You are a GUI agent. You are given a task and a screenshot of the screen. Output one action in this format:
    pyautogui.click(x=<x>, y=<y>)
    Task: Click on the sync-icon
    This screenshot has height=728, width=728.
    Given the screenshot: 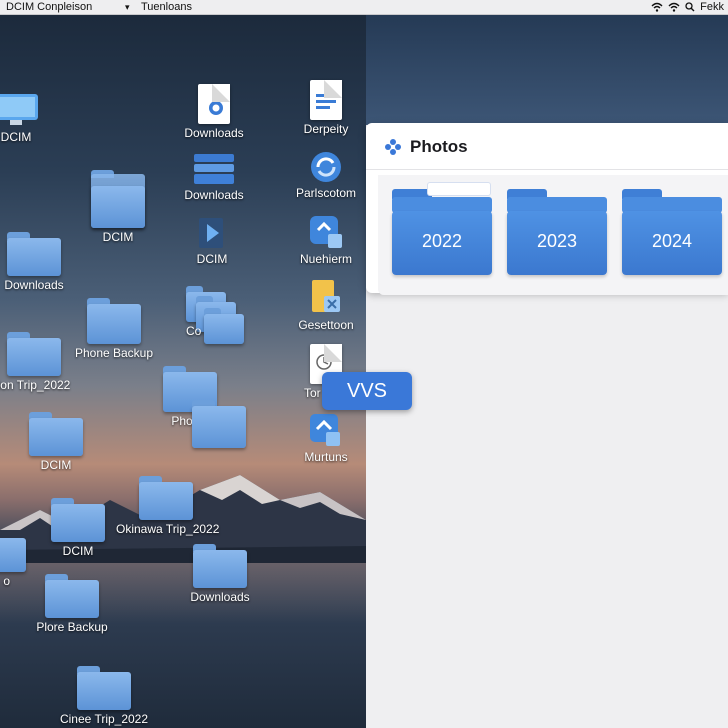 What is the action you would take?
    pyautogui.click(x=326, y=167)
    